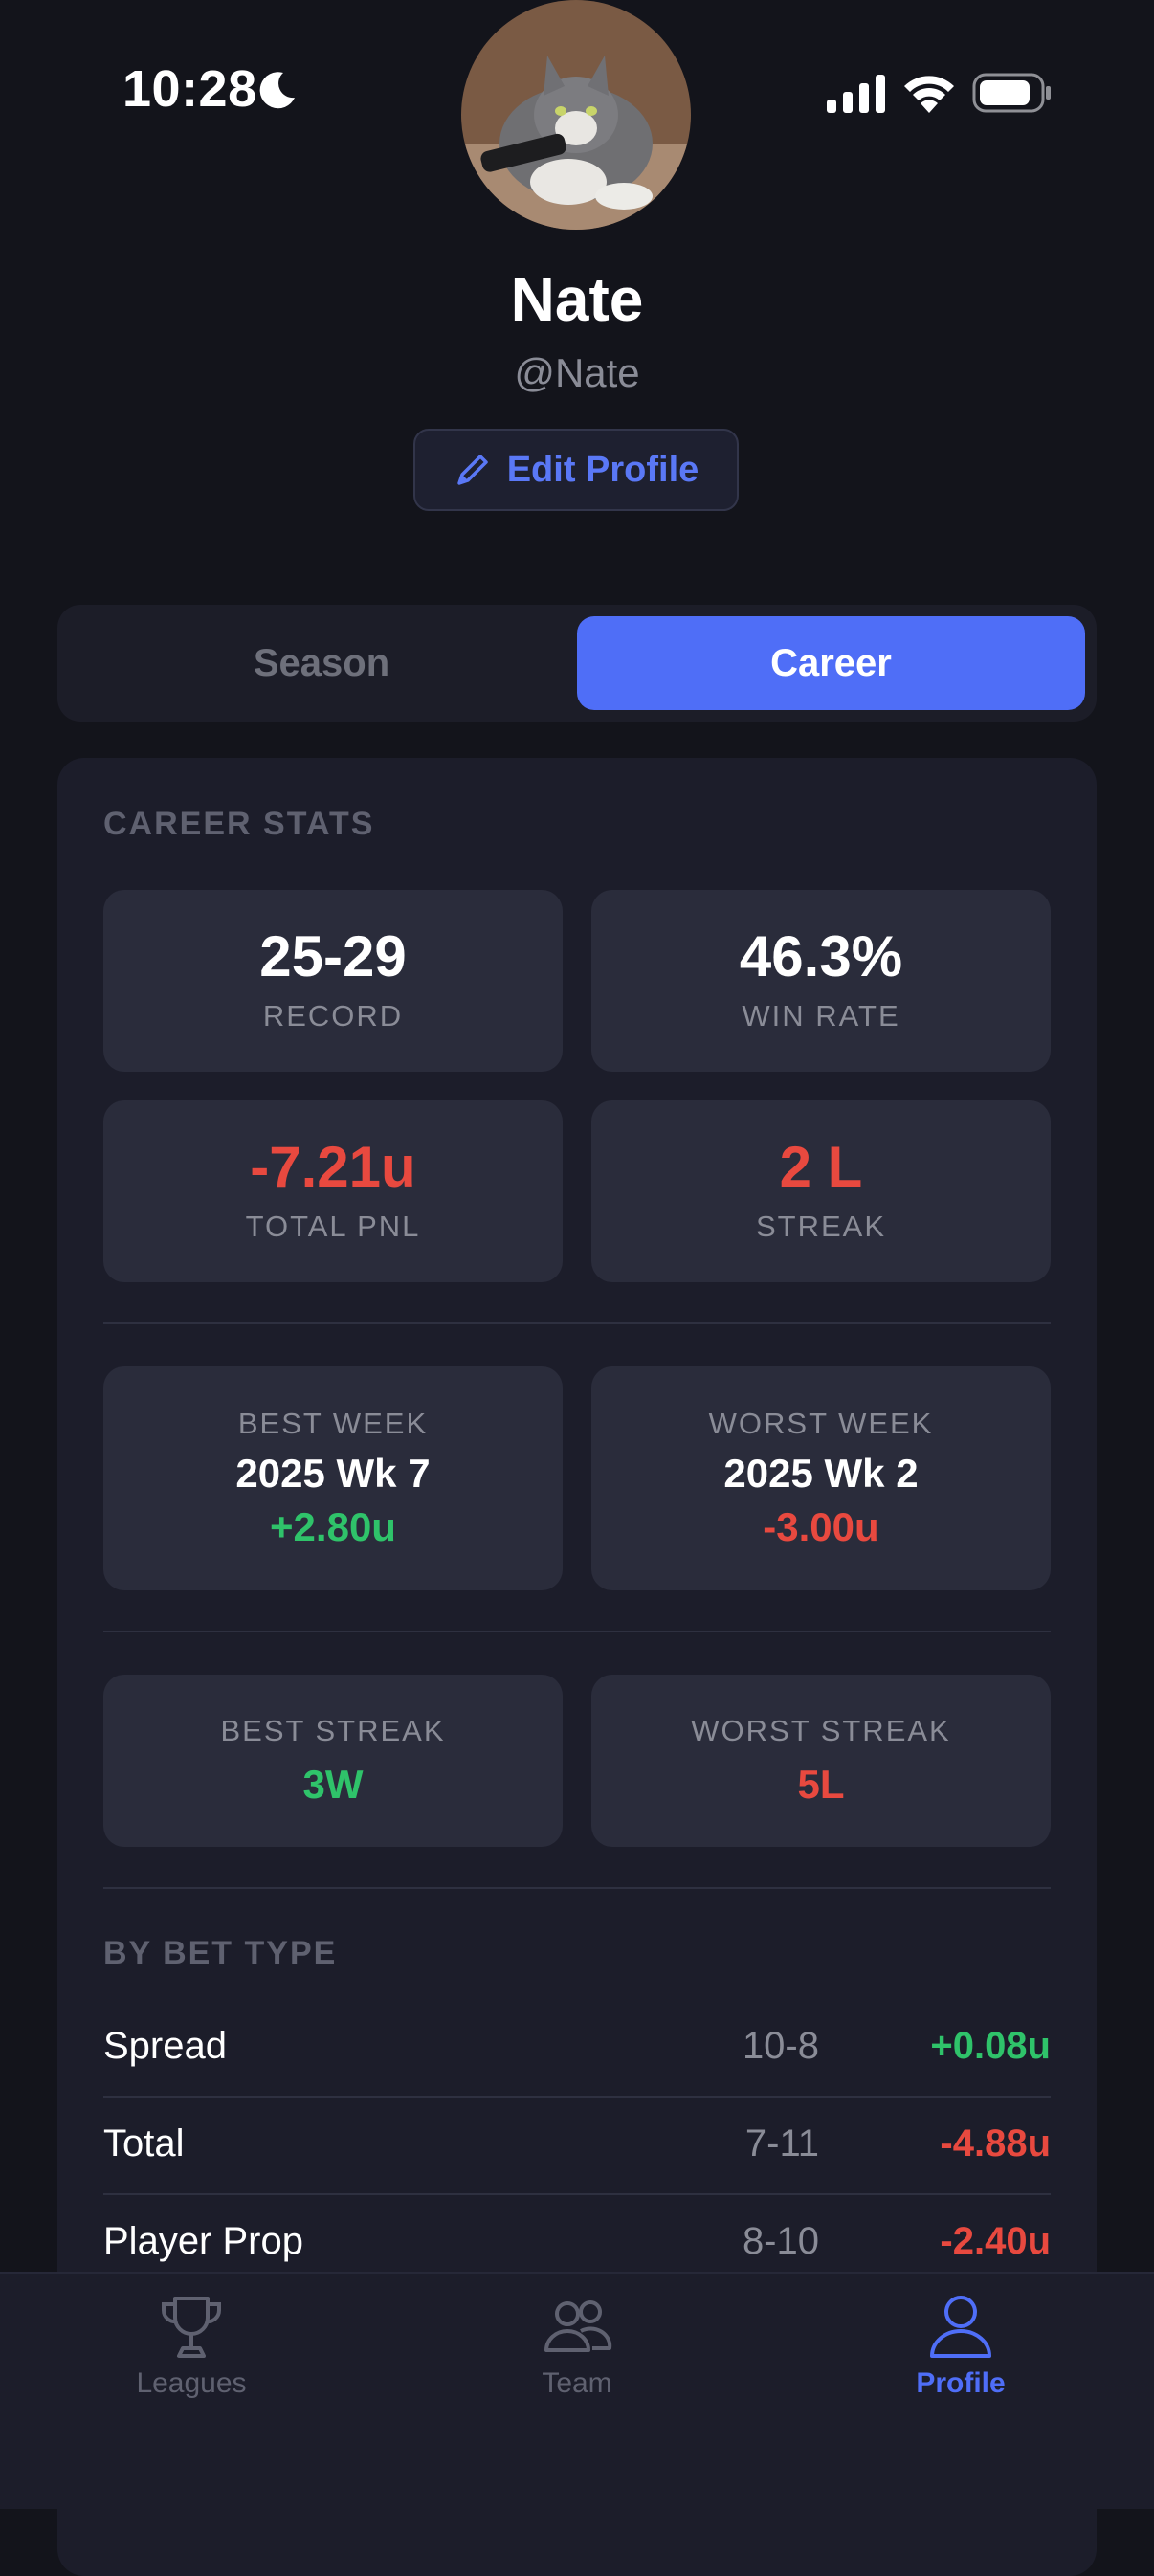  I want to click on bet-type-pnl: -4.88u, so click(996, 2143).